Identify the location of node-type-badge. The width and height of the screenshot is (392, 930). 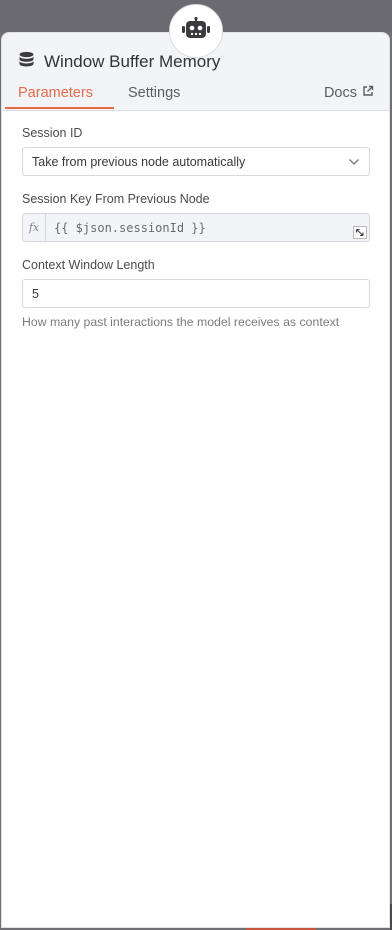
(196, 31).